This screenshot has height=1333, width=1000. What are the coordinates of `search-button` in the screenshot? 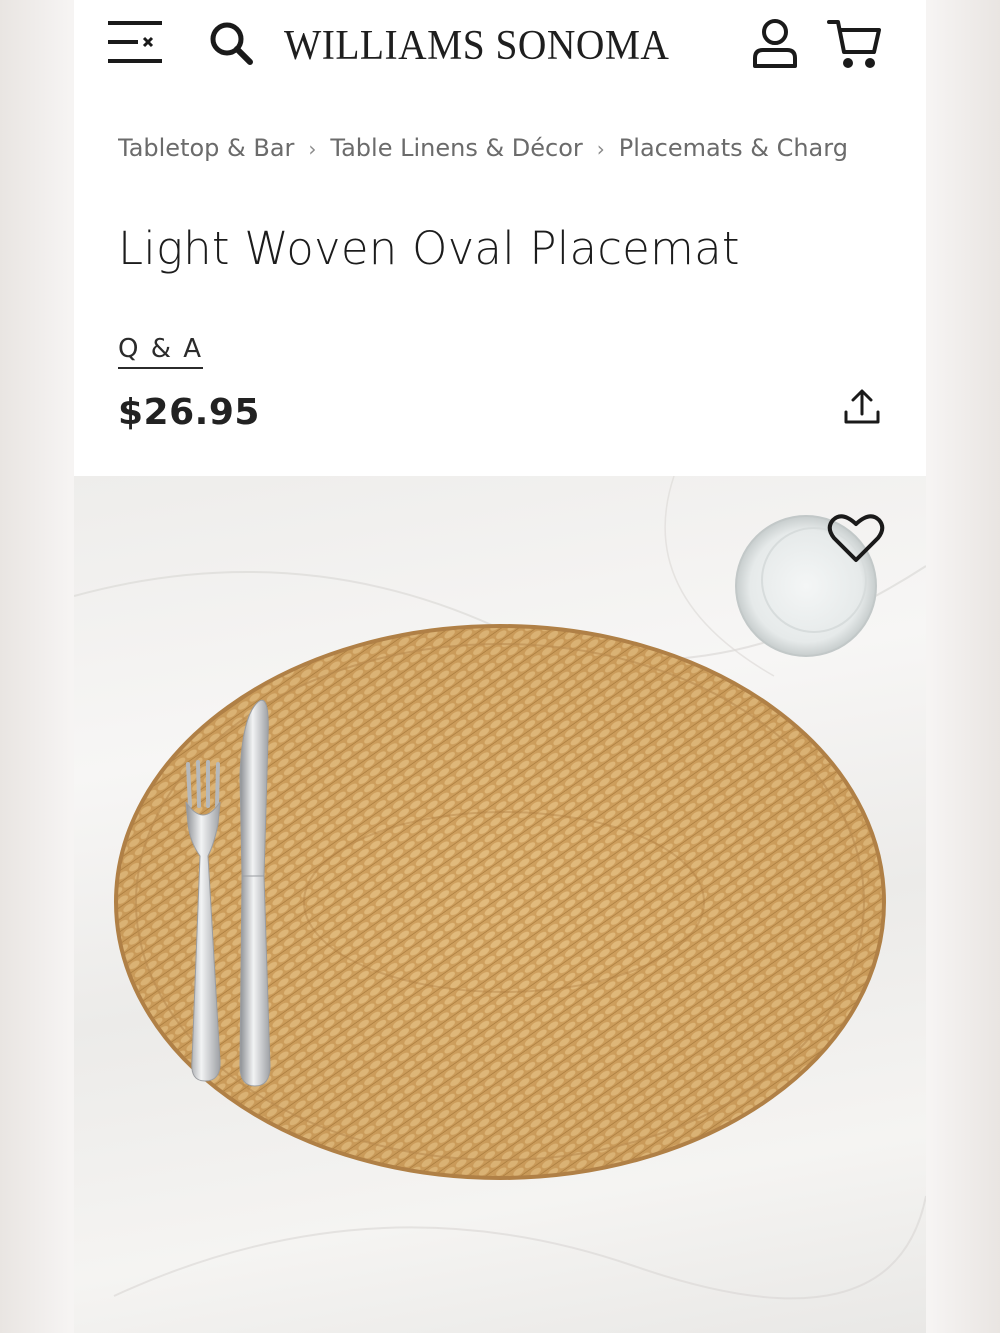 It's located at (232, 43).